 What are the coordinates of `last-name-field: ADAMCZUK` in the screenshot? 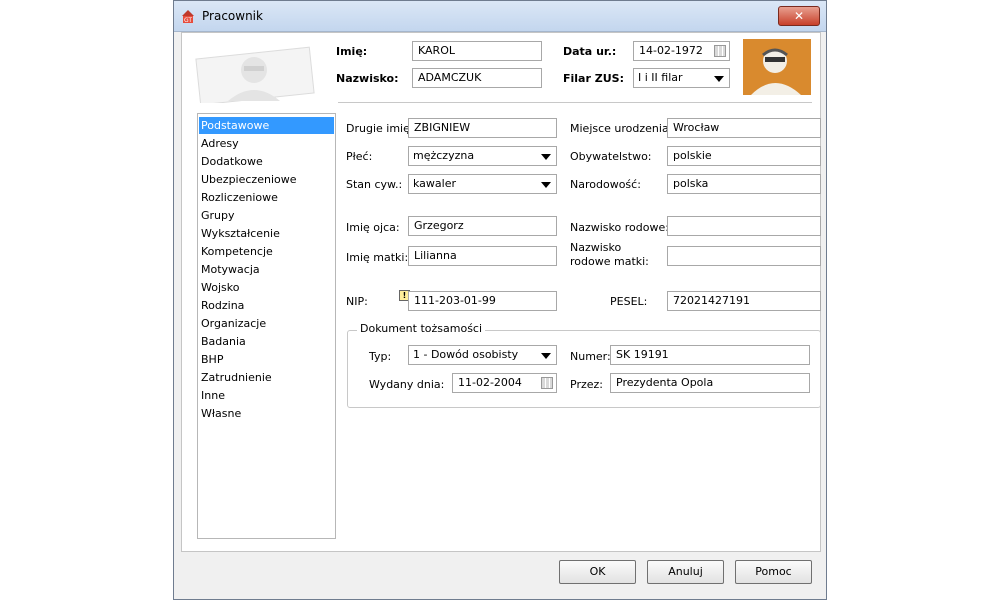 It's located at (477, 78).